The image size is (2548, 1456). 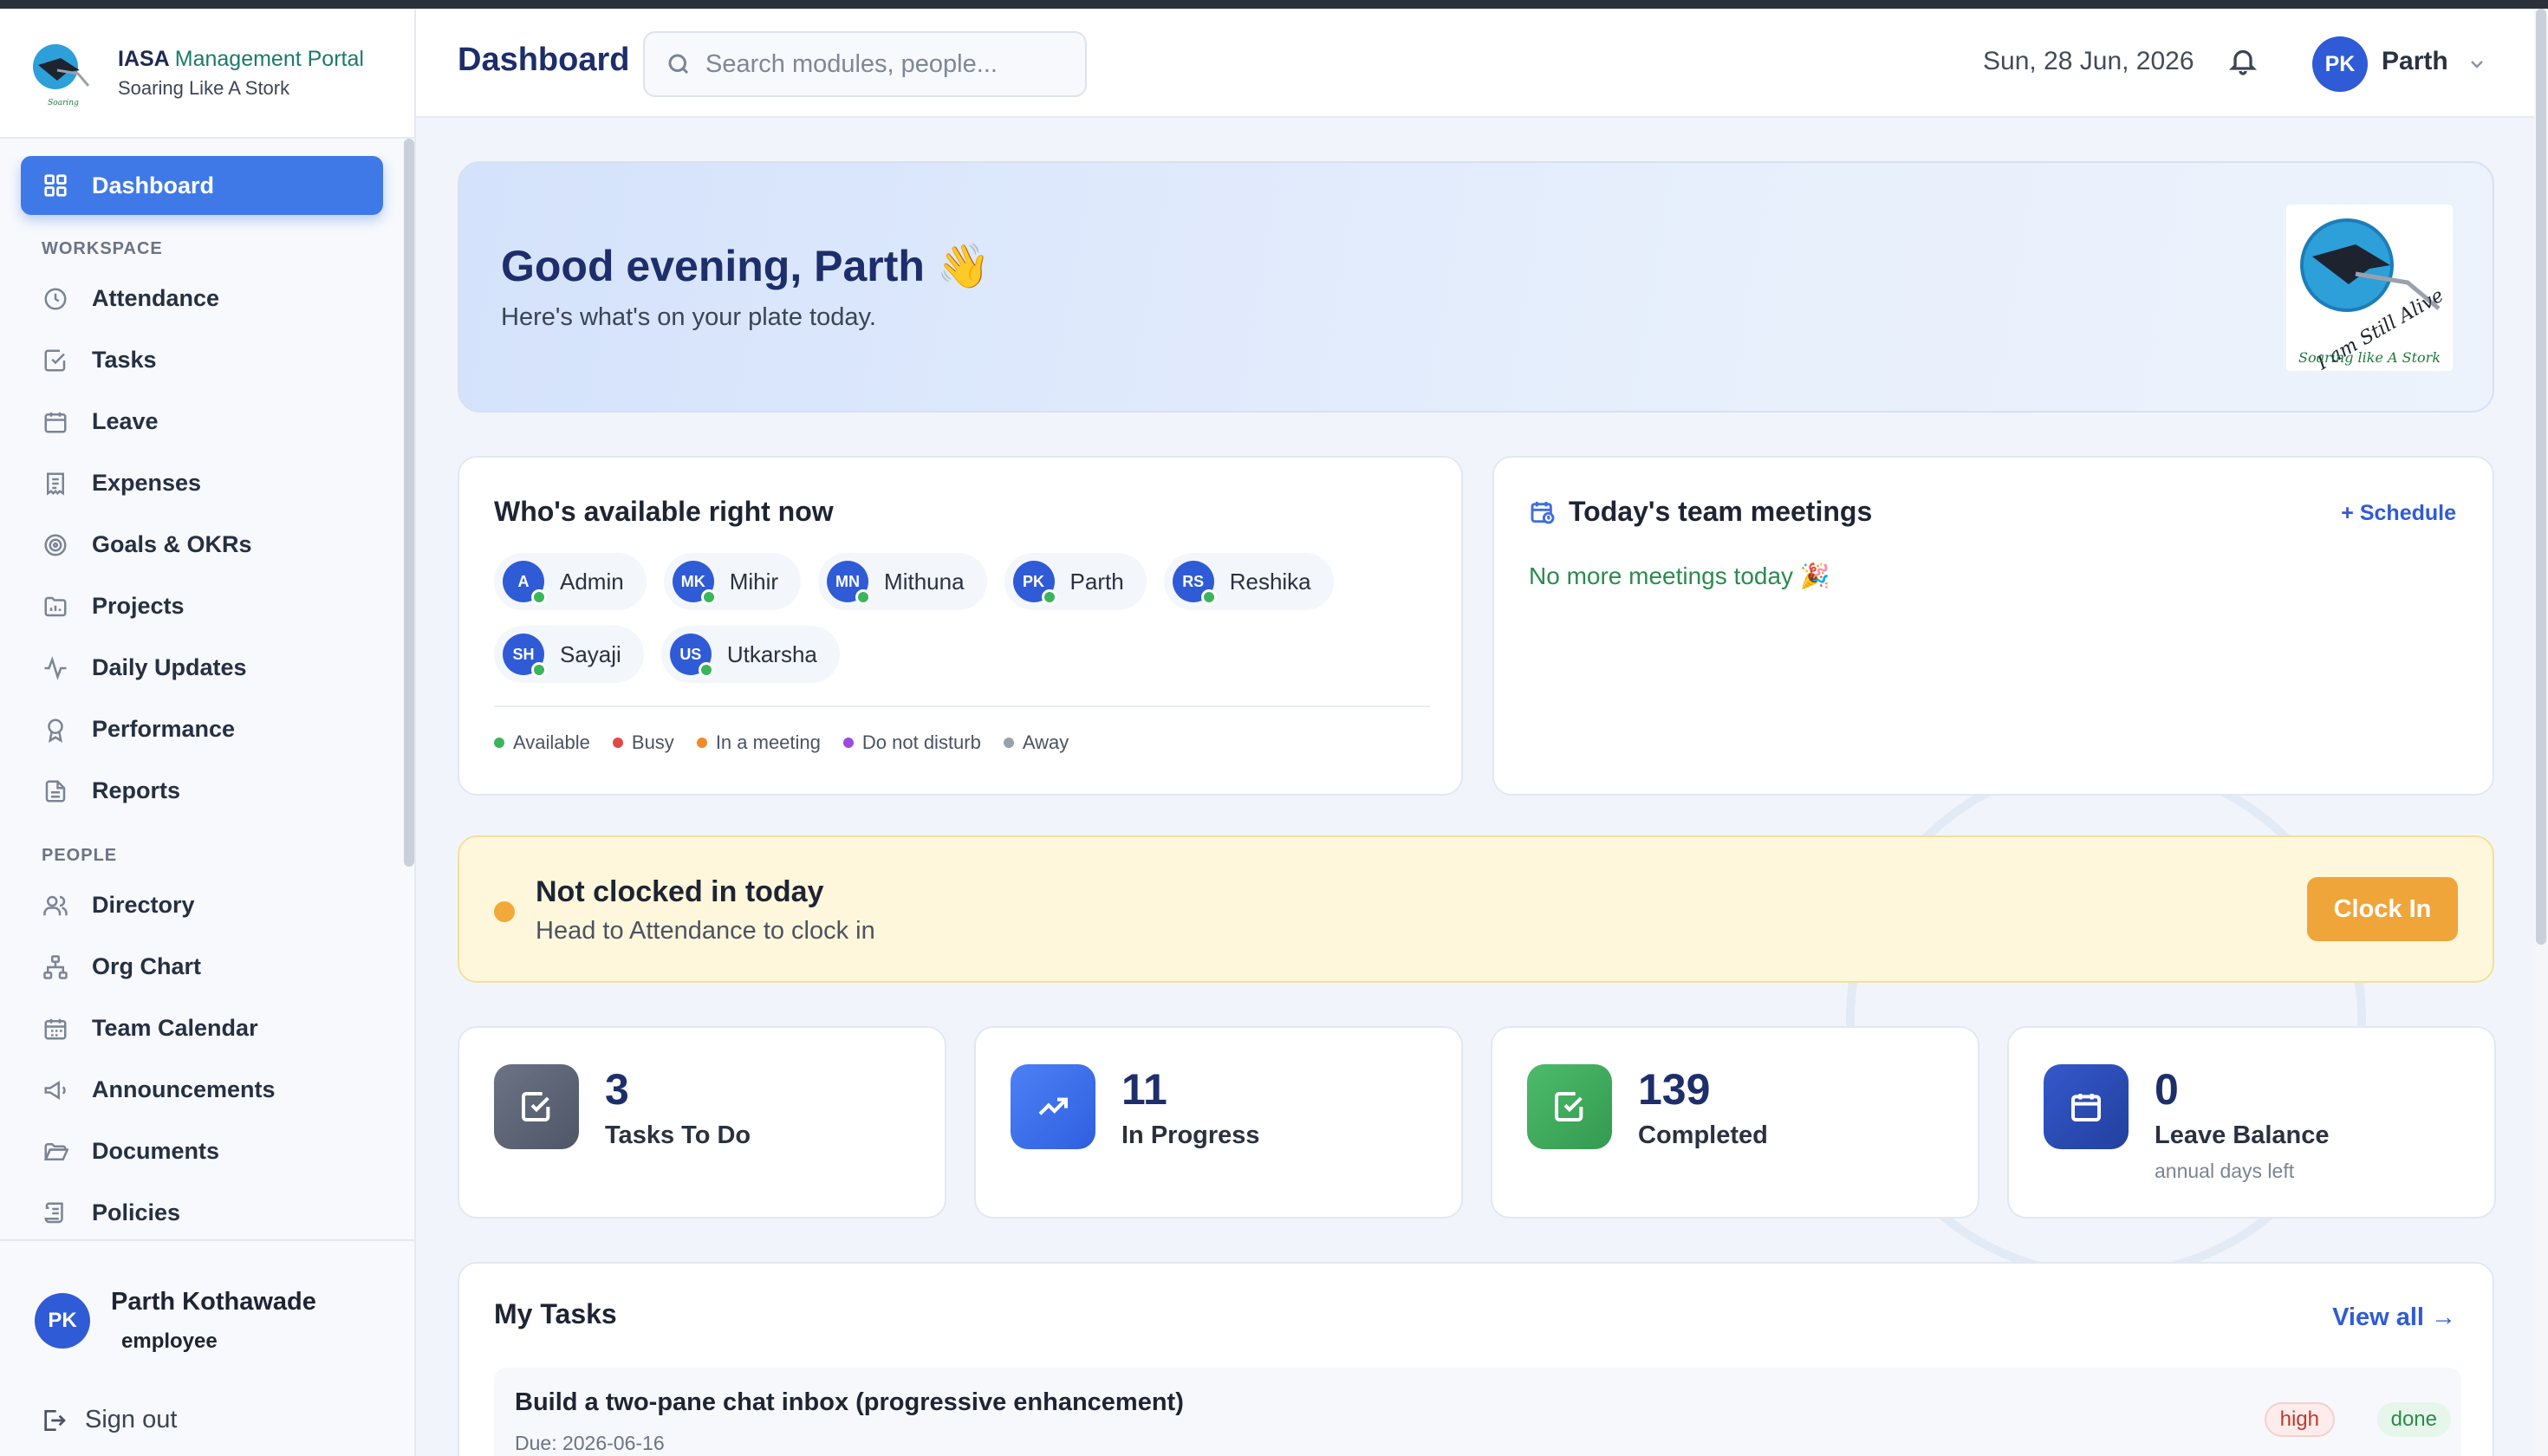 I want to click on grid-icon, so click(x=55, y=185).